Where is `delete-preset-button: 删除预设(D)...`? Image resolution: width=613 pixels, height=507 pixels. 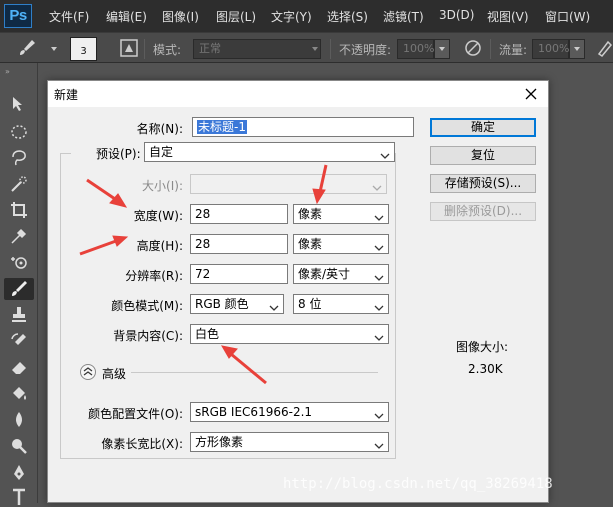 delete-preset-button: 删除预设(D)... is located at coordinates (483, 211).